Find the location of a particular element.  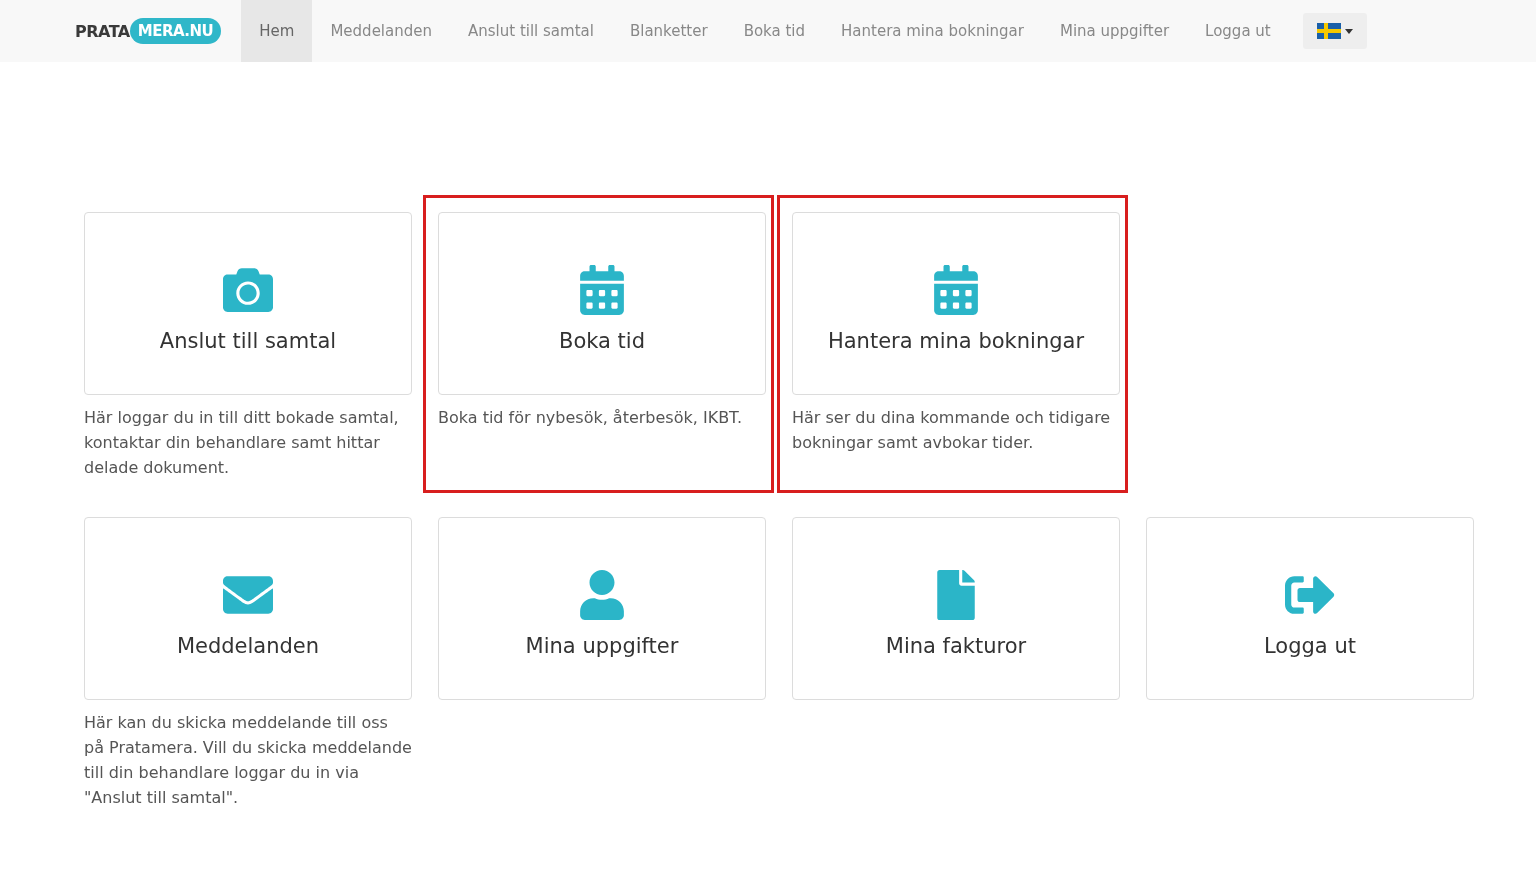

tile-card: Mina fakturor is located at coordinates (956, 608).